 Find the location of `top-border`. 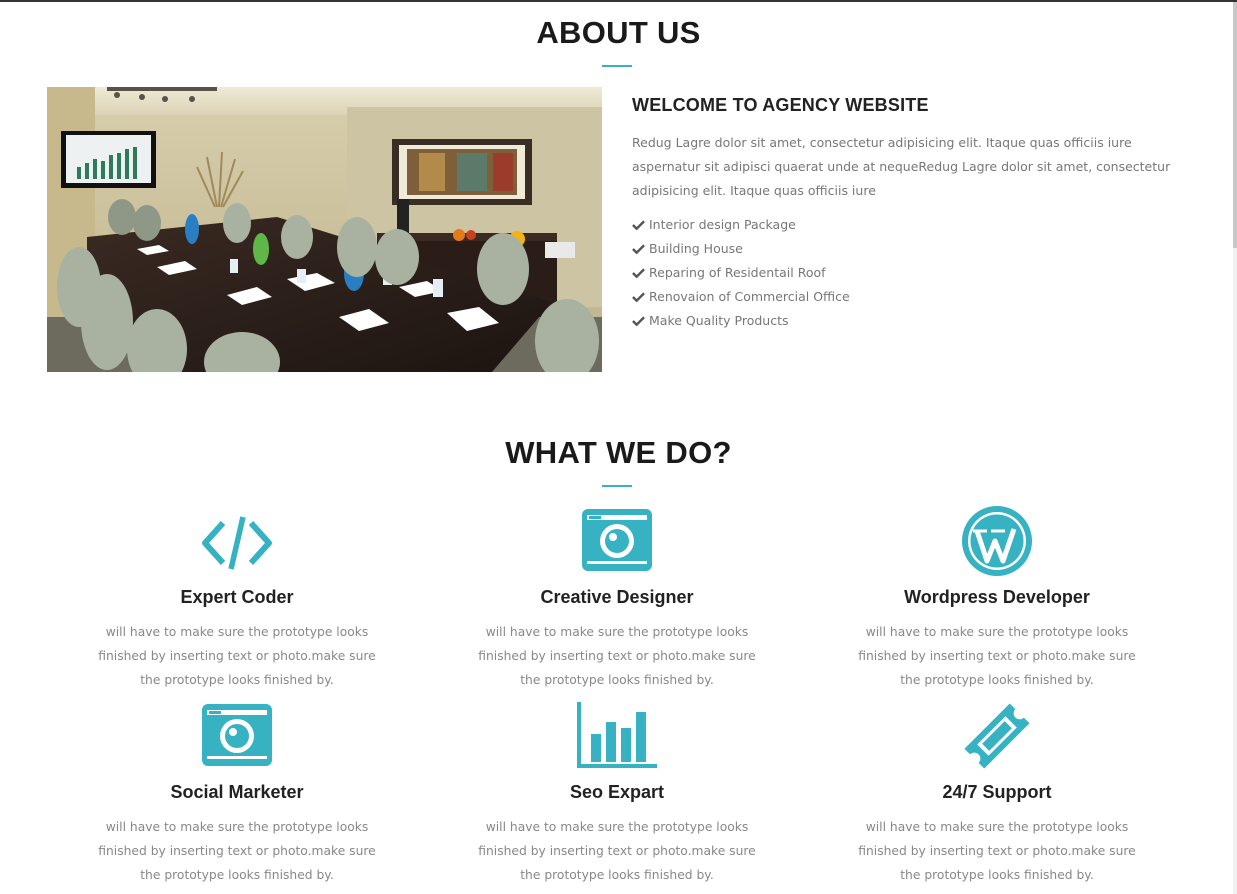

top-border is located at coordinates (618, 1).